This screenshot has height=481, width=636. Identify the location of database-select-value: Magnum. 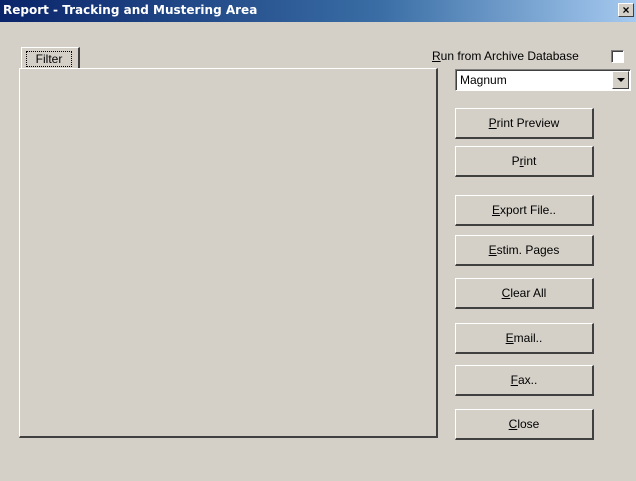
(483, 80).